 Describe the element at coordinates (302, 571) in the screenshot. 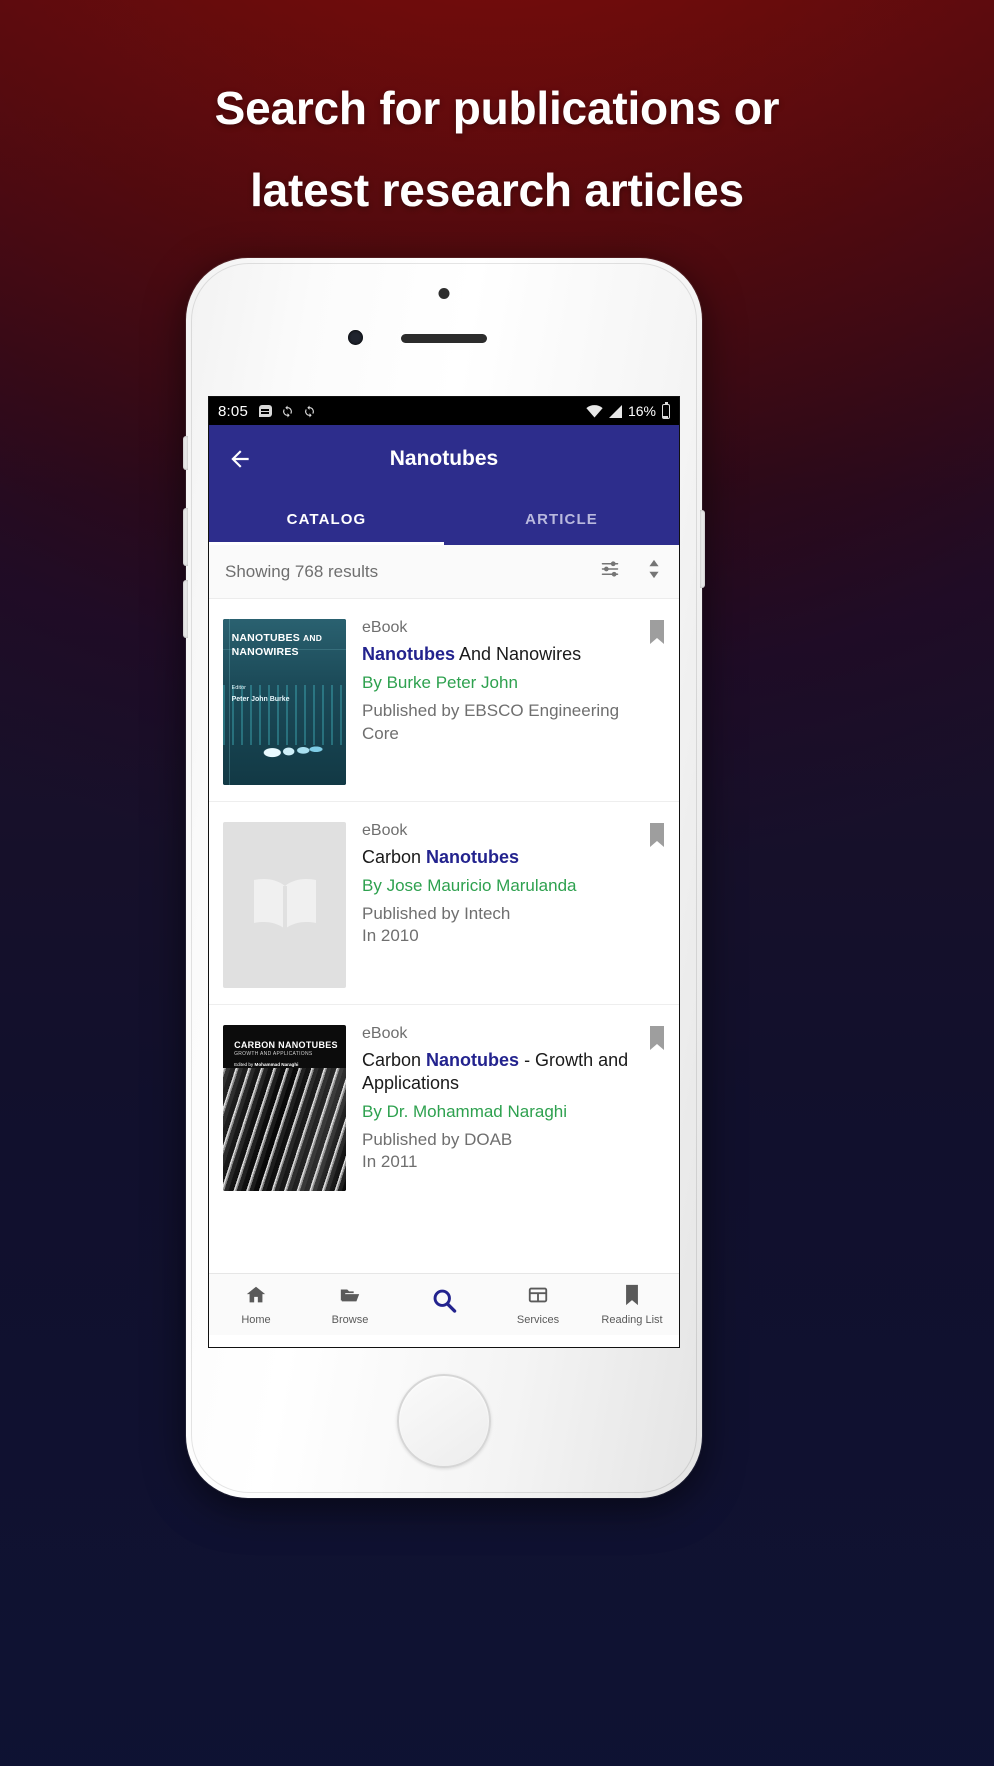

I see `results-count-label: Showing 768 results` at that location.